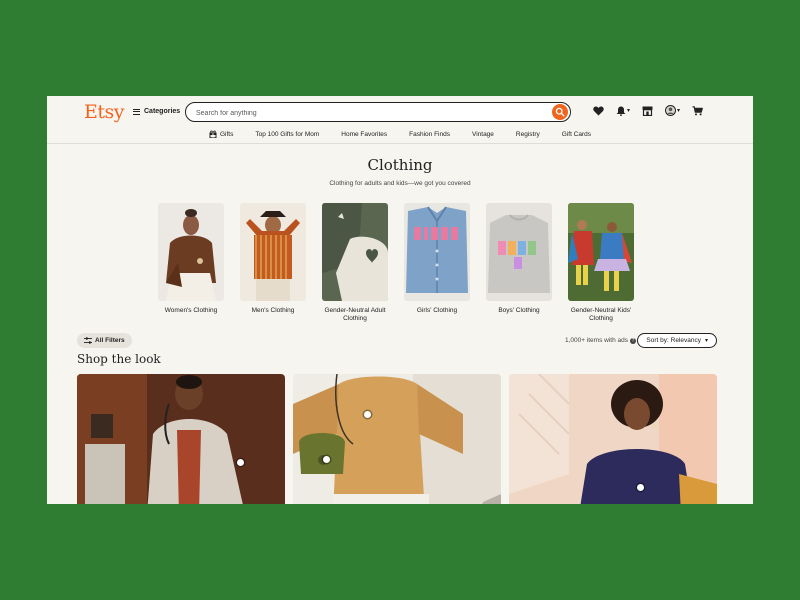 This screenshot has width=800, height=600. I want to click on cart-button, so click(697, 110).